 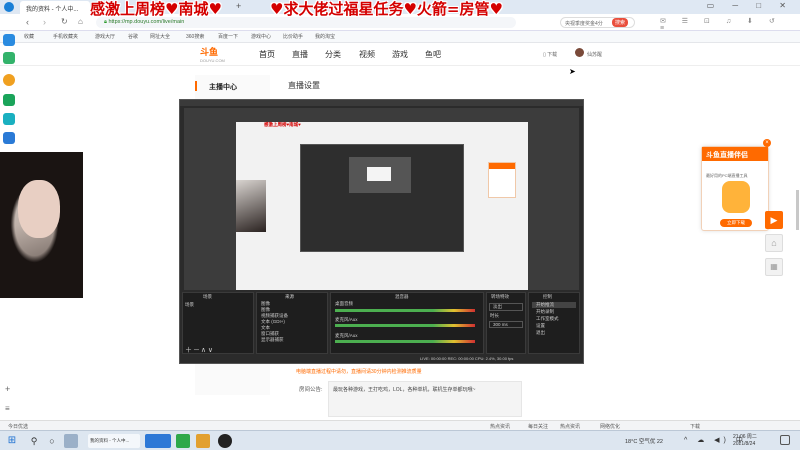 I want to click on exit-button: 退出, so click(x=554, y=333).